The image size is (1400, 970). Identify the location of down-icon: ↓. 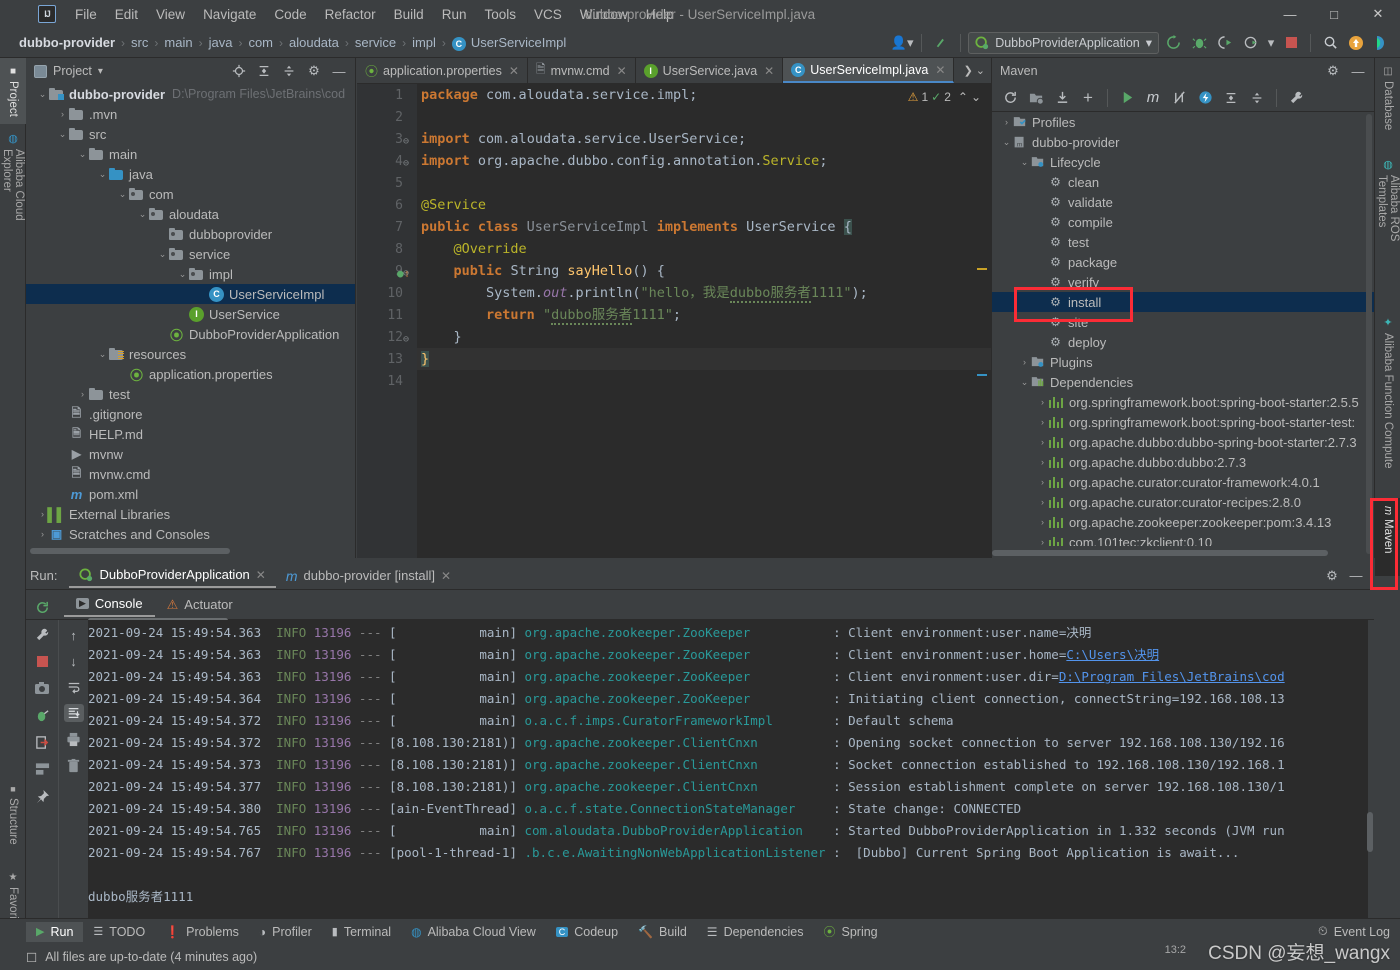
(74, 661).